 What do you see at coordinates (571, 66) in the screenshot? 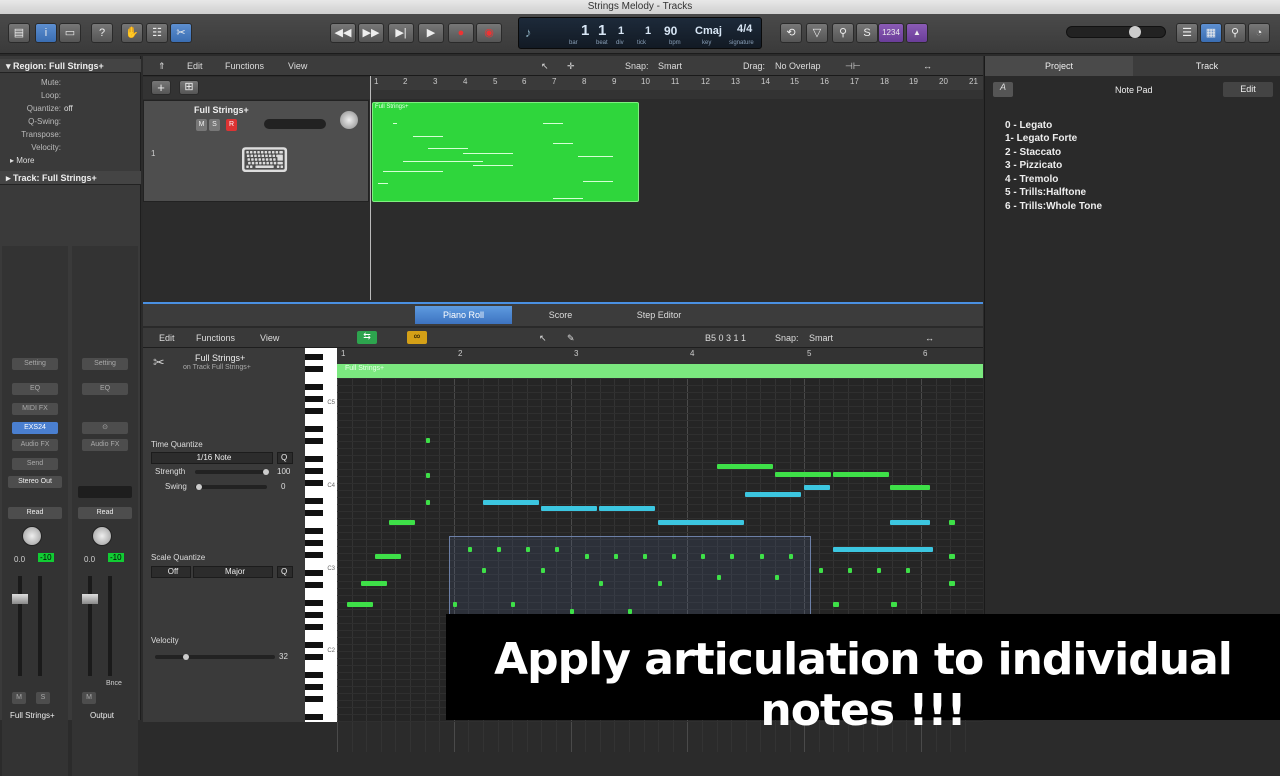
I see `pencil-tool-icon: ✛` at bounding box center [571, 66].